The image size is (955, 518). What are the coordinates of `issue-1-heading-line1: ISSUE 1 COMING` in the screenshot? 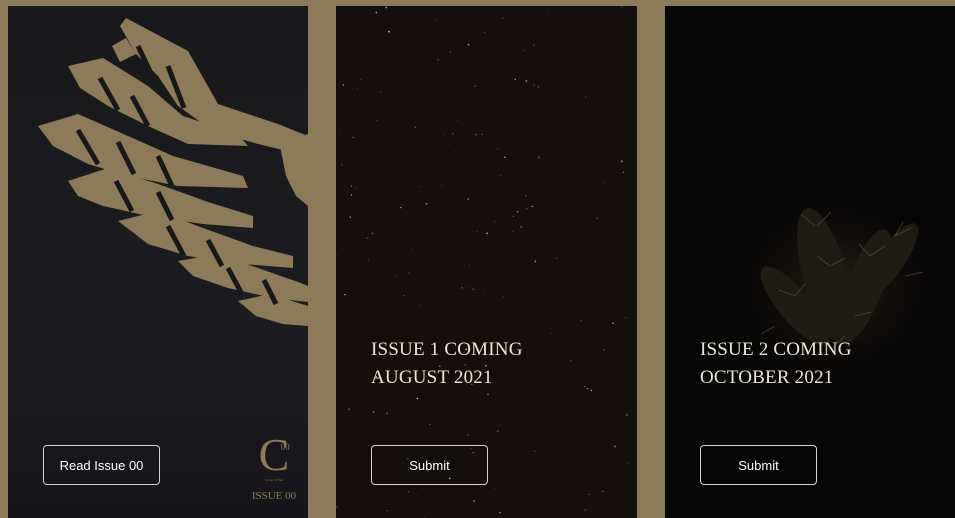 It's located at (447, 349).